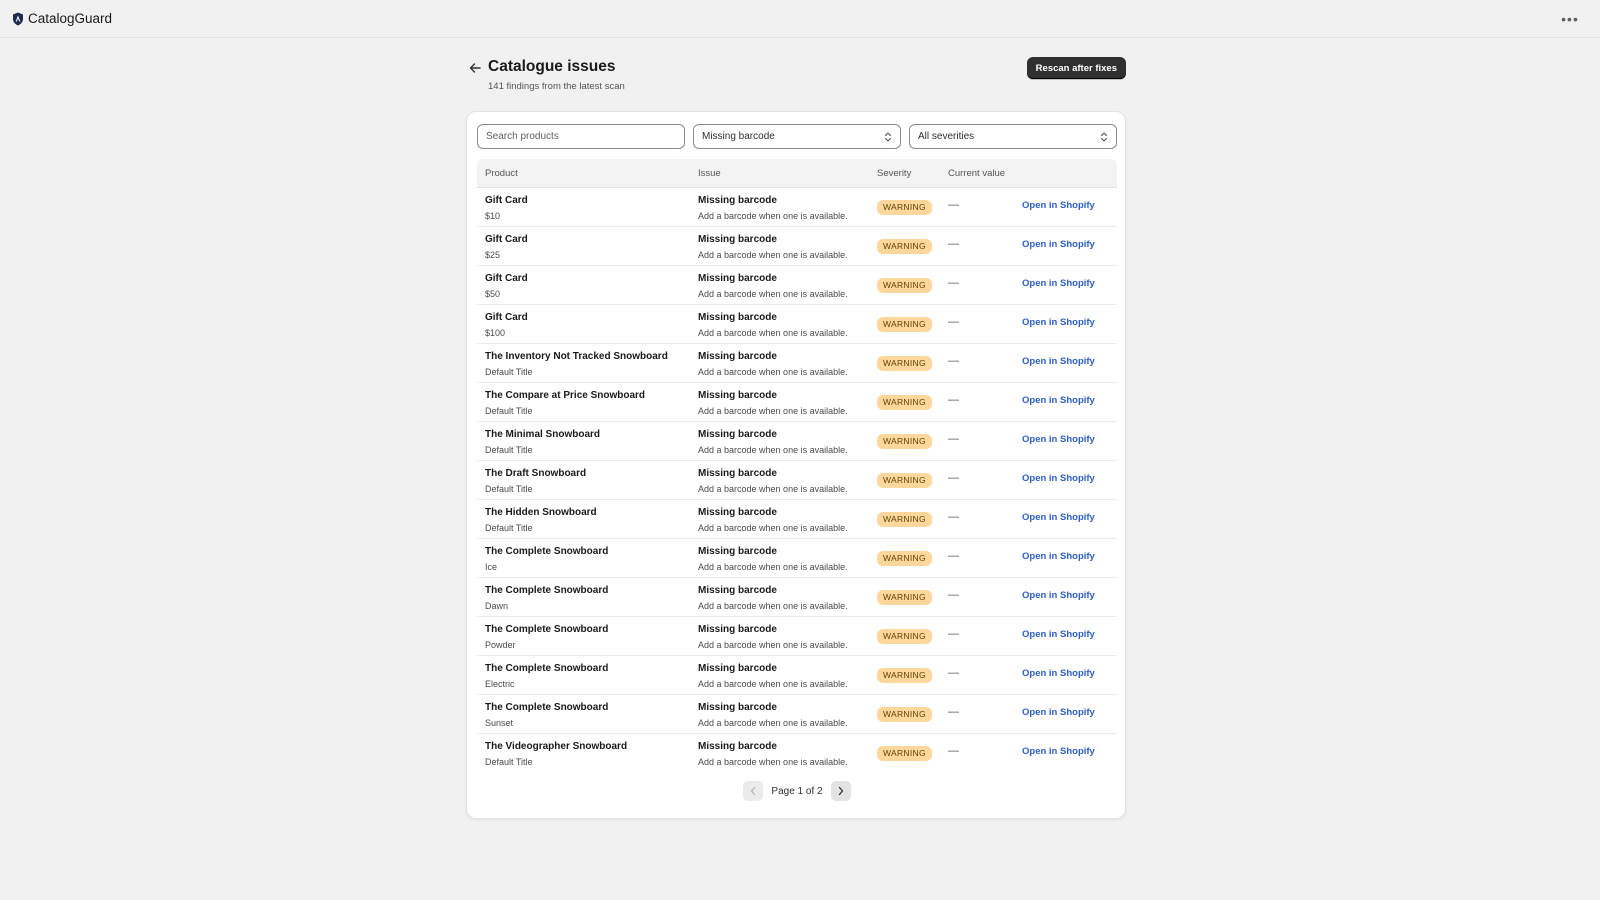 This screenshot has height=900, width=1600. What do you see at coordinates (501, 173) in the screenshot?
I see `column-header-product: Product` at bounding box center [501, 173].